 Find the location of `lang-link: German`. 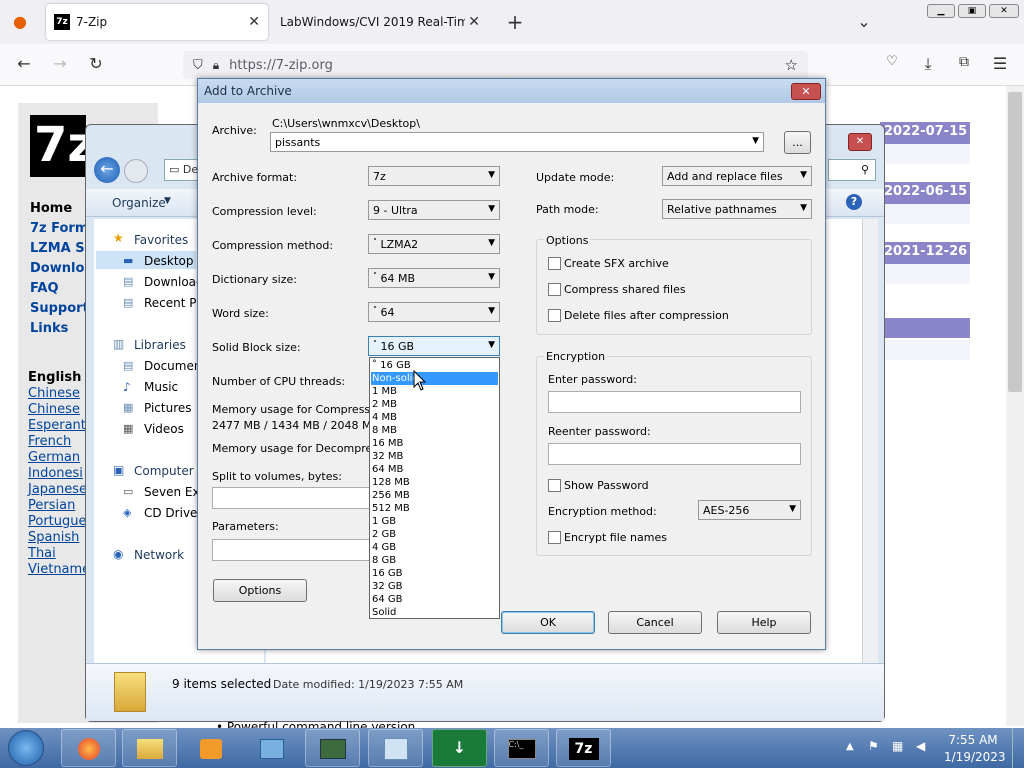

lang-link: German is located at coordinates (54, 457).